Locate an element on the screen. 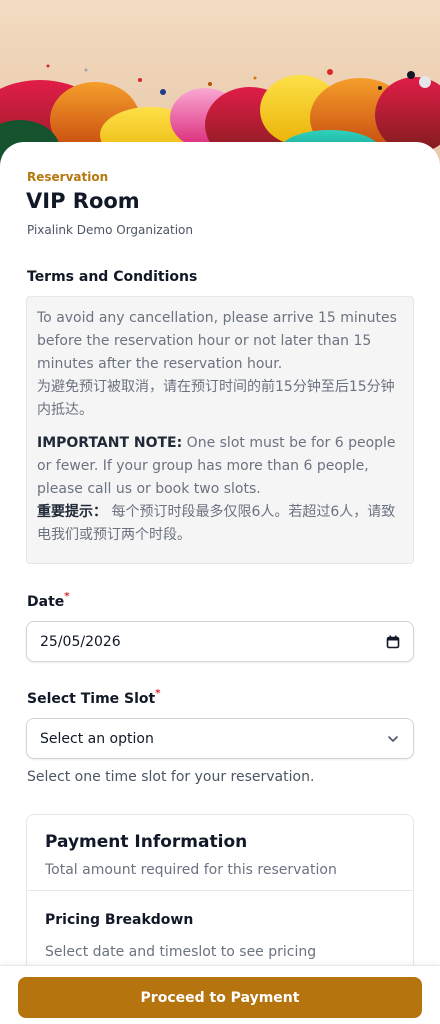 The width and height of the screenshot is (440, 1024). date-input: 25/05/2026 is located at coordinates (220, 641).